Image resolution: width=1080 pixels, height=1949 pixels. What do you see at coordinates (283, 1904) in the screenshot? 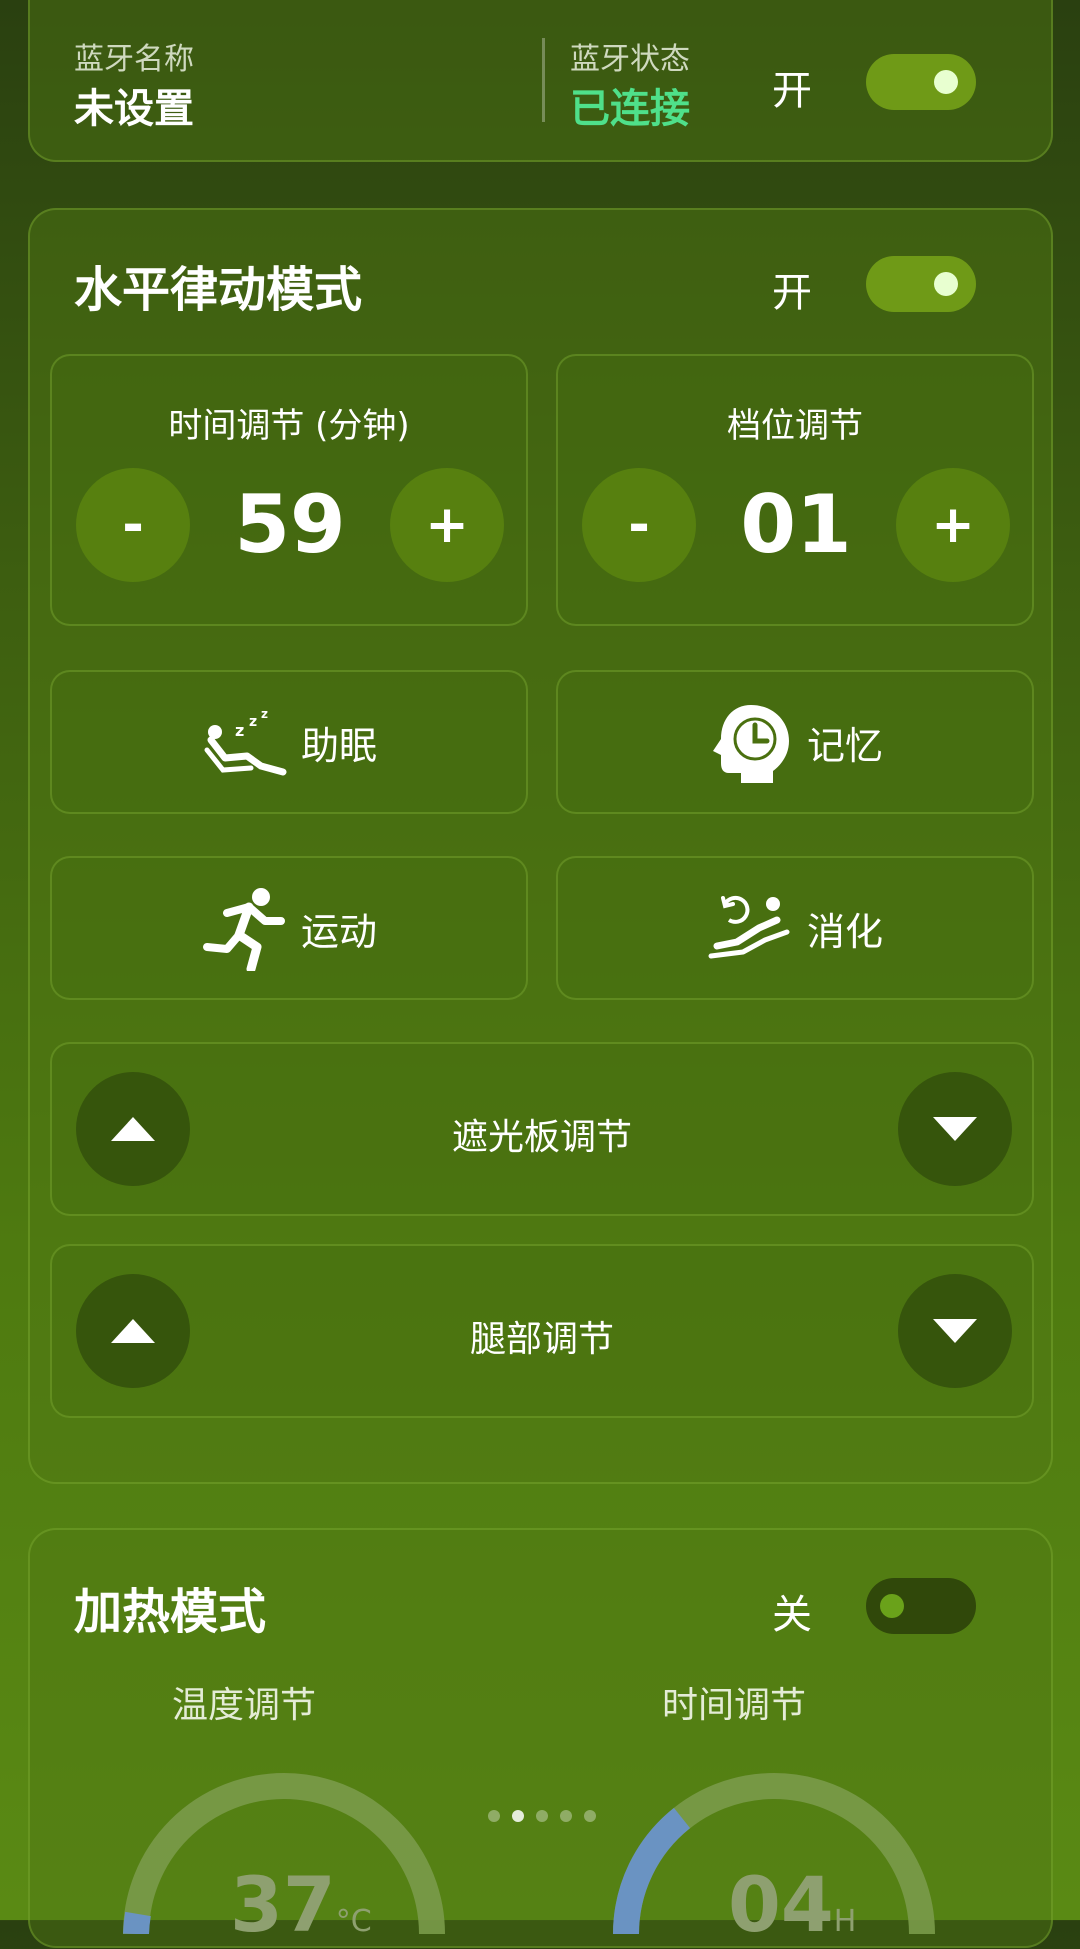
I see `temperature-value: 37` at bounding box center [283, 1904].